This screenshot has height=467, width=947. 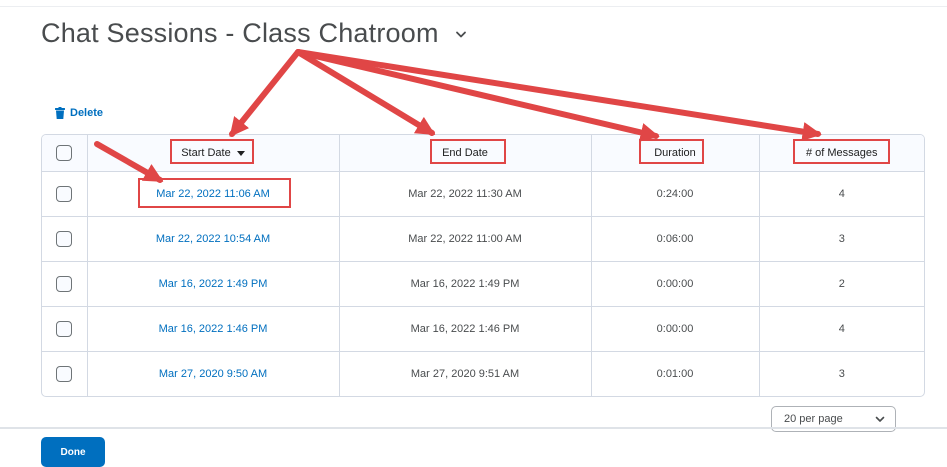 I want to click on column-header-duration: Duration, so click(x=674, y=153).